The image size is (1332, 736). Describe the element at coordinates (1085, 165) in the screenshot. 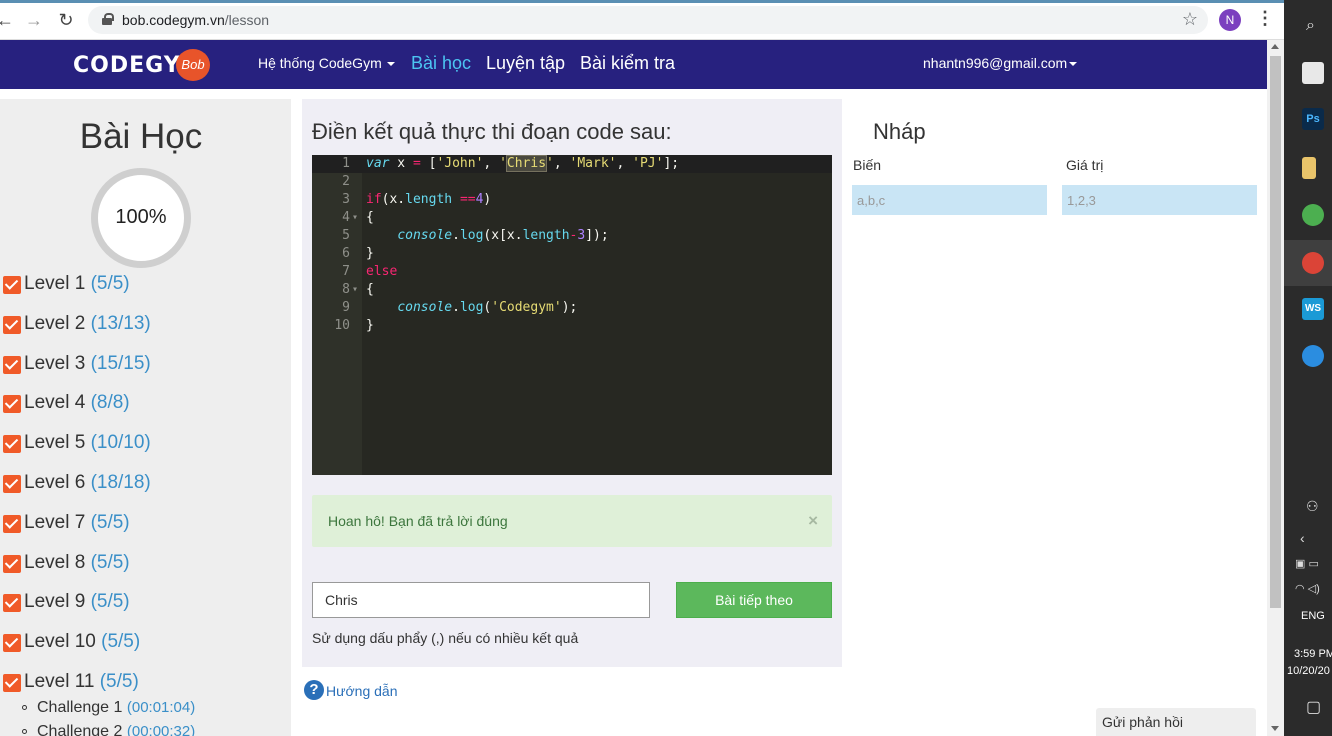

I see `value-label: Giá trị` at that location.